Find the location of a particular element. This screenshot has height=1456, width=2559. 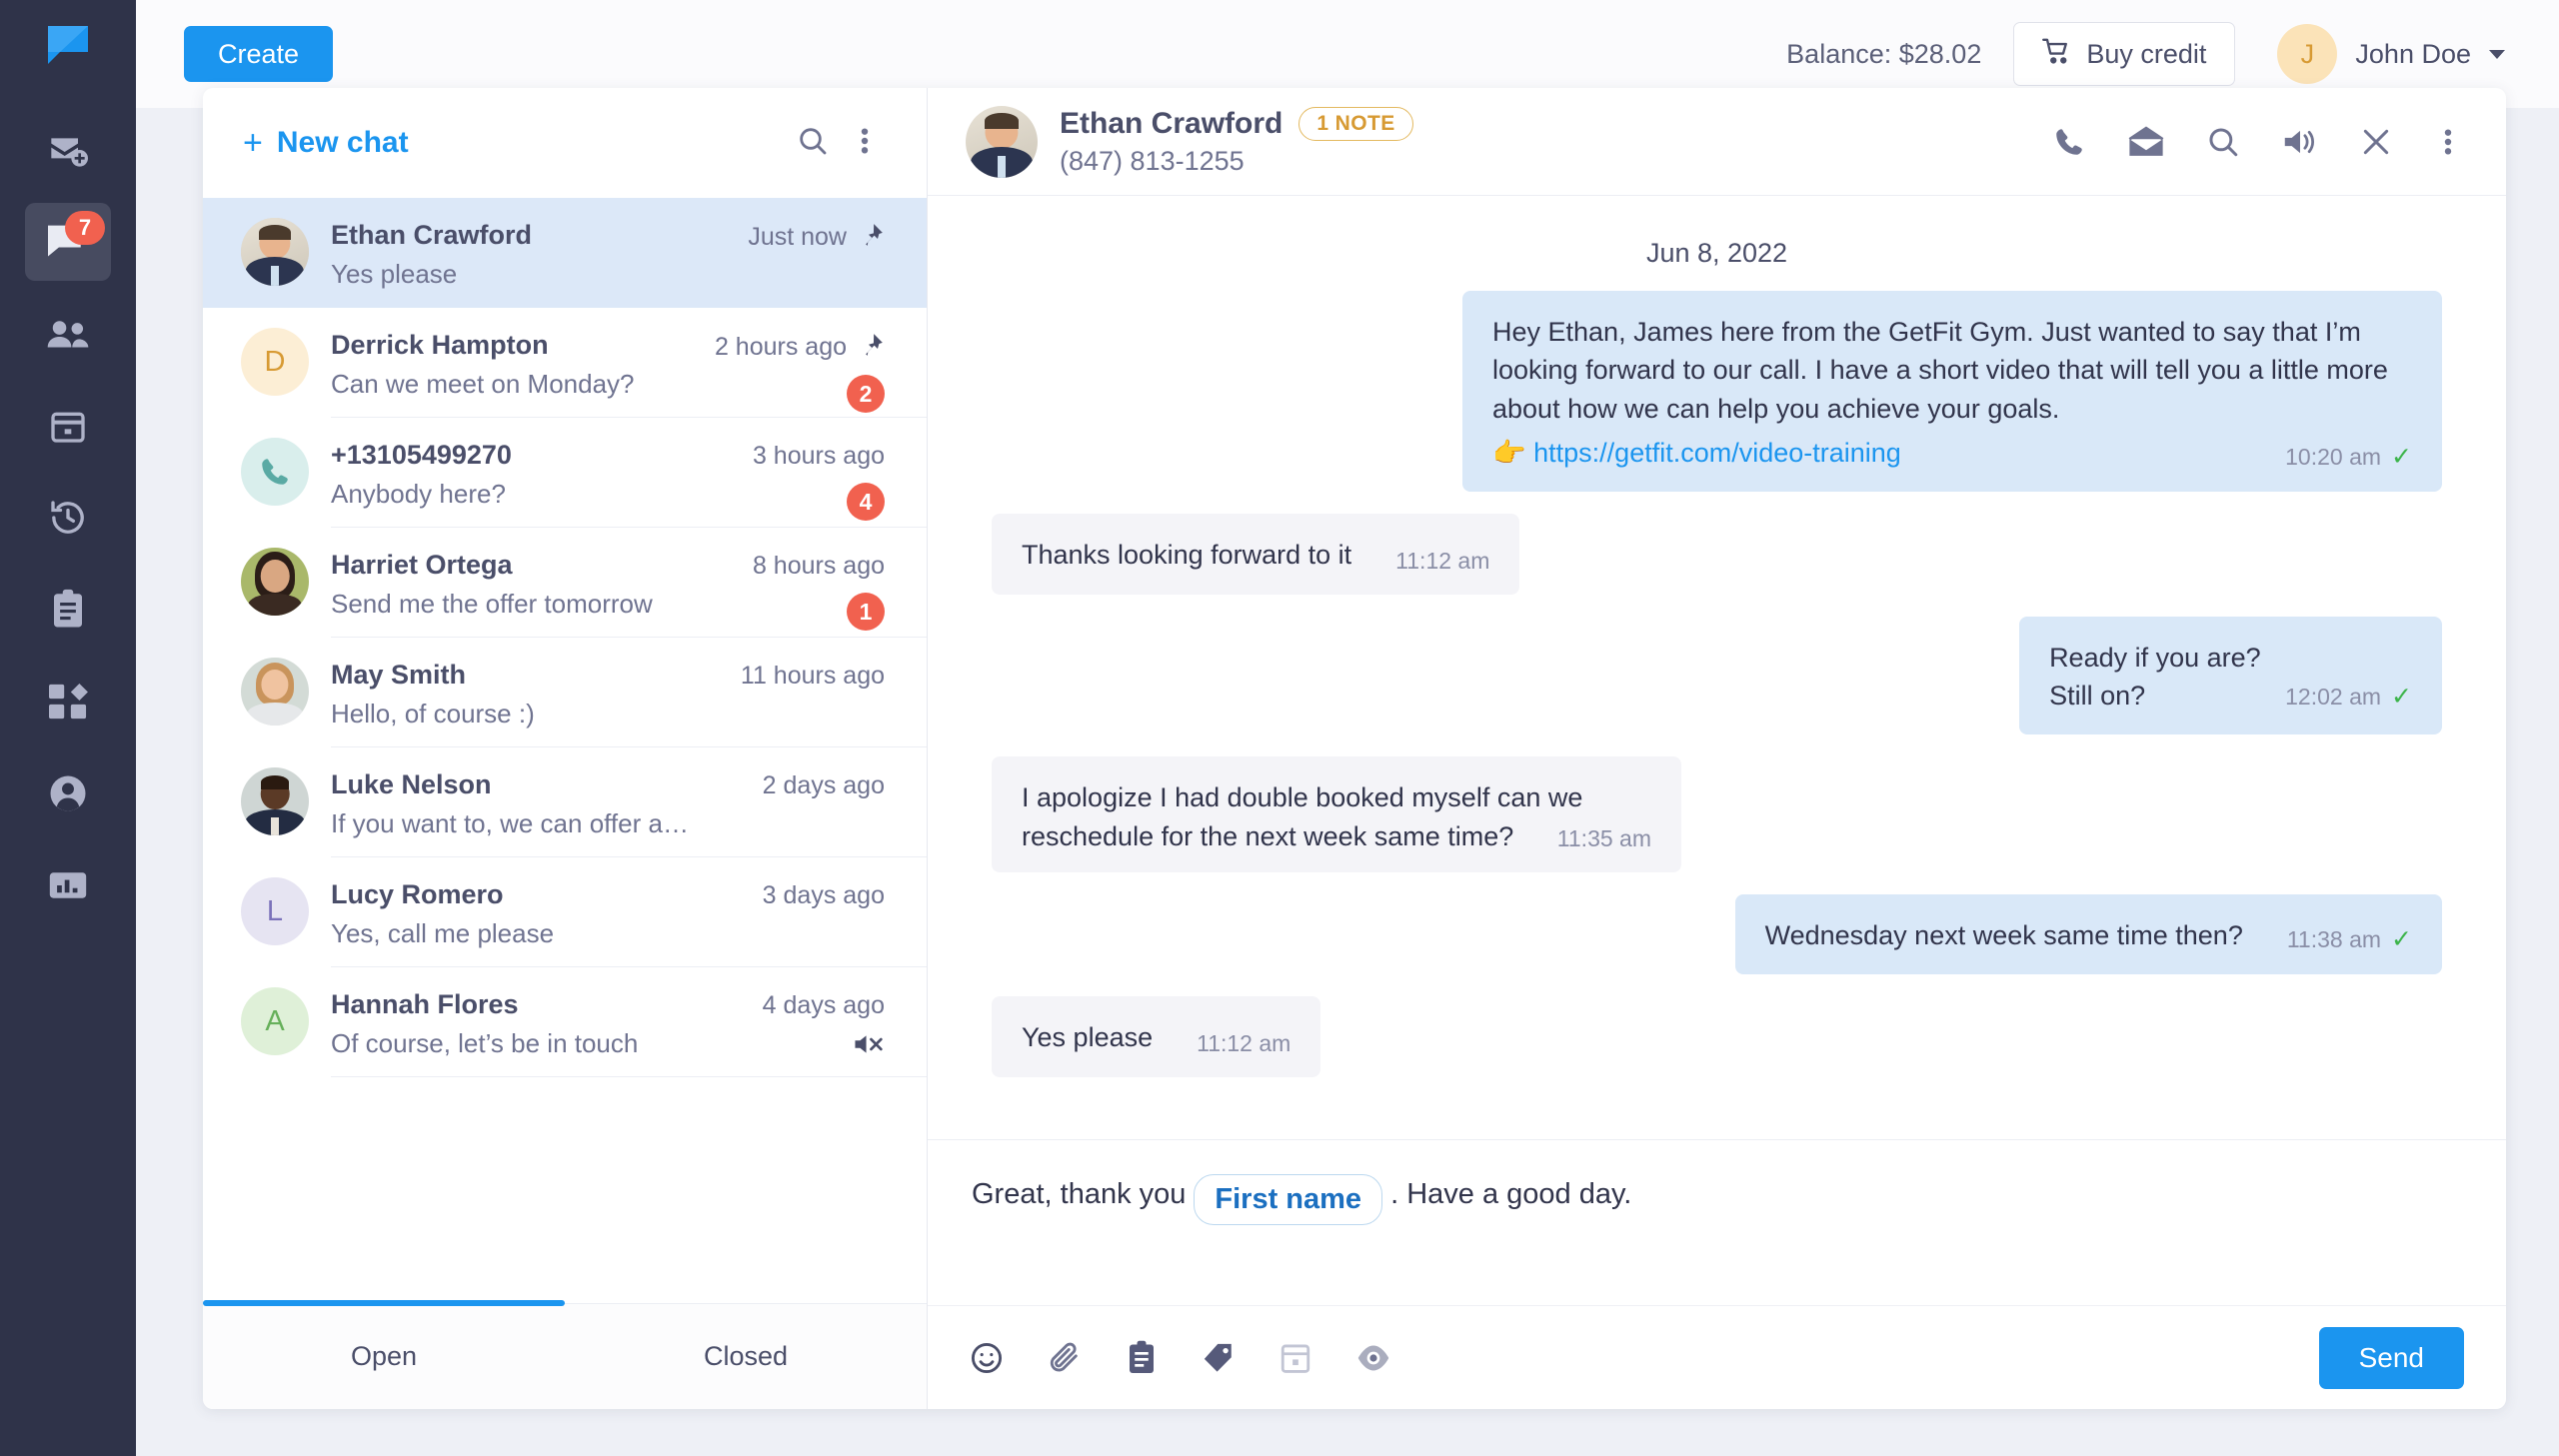

balance-label: Balance: $28.02 is located at coordinates (1884, 53).